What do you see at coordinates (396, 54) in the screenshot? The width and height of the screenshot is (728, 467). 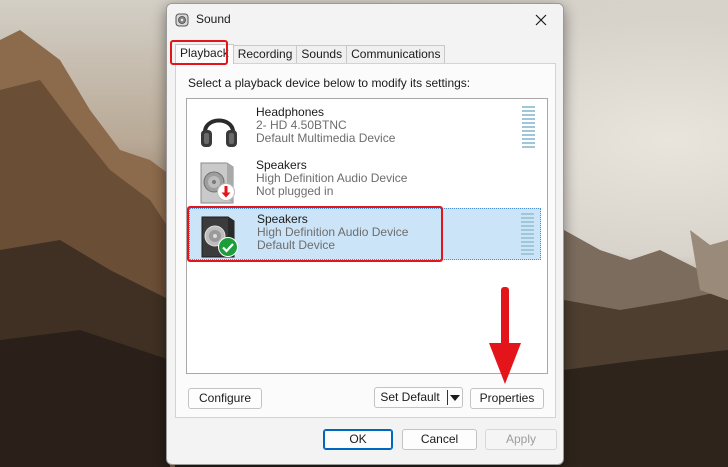 I see `tab-communications: Communications` at bounding box center [396, 54].